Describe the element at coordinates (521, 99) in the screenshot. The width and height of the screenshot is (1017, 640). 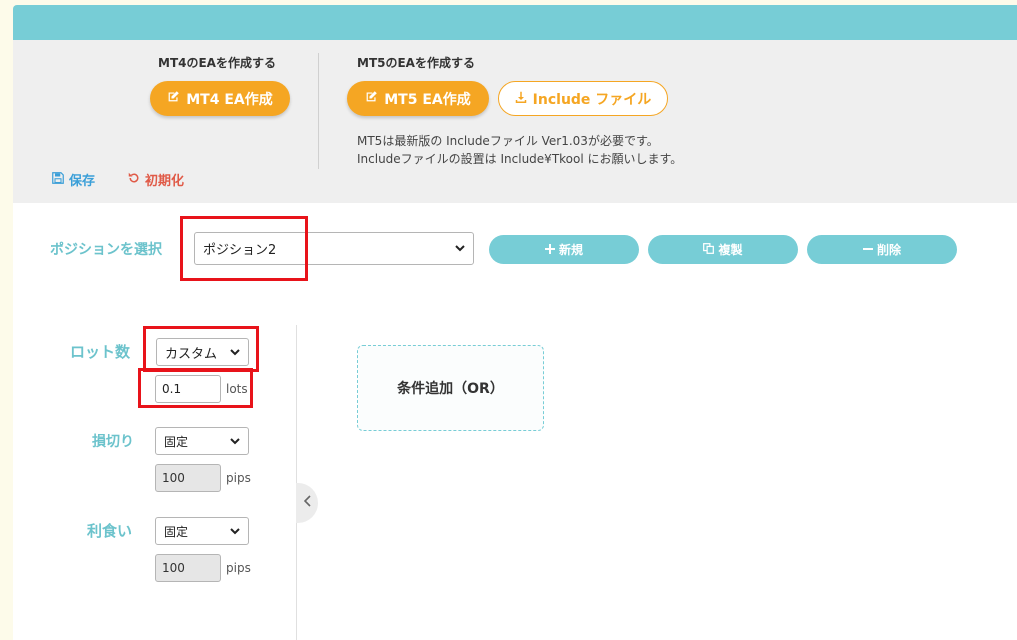
I see `download-icon` at that location.